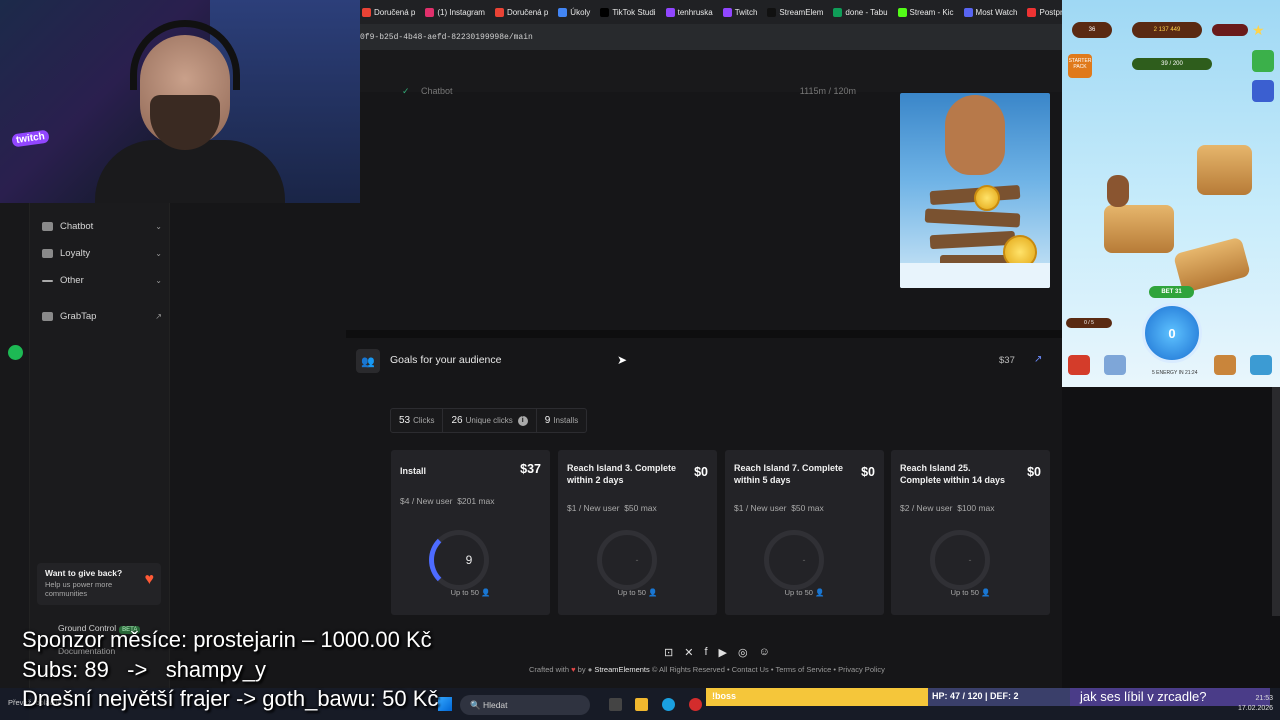 The height and width of the screenshot is (720, 1280). Describe the element at coordinates (469, 560) in the screenshot. I see `goal-progress-value: 9` at that location.